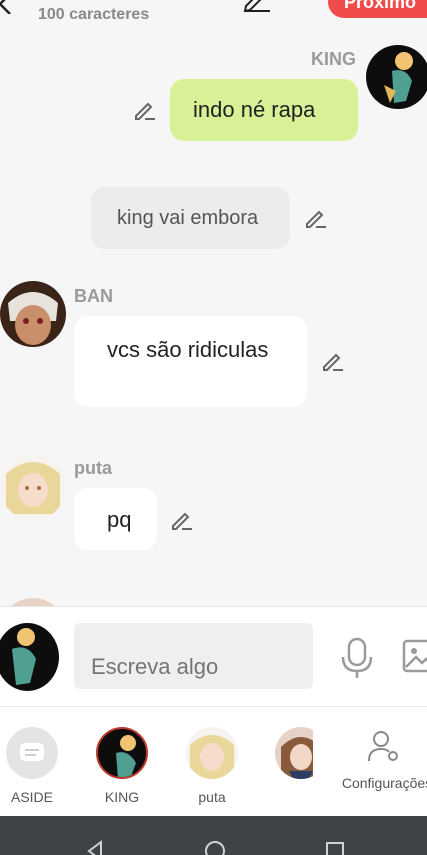  I want to click on message-bubble-system: king vai embora, so click(190, 218).